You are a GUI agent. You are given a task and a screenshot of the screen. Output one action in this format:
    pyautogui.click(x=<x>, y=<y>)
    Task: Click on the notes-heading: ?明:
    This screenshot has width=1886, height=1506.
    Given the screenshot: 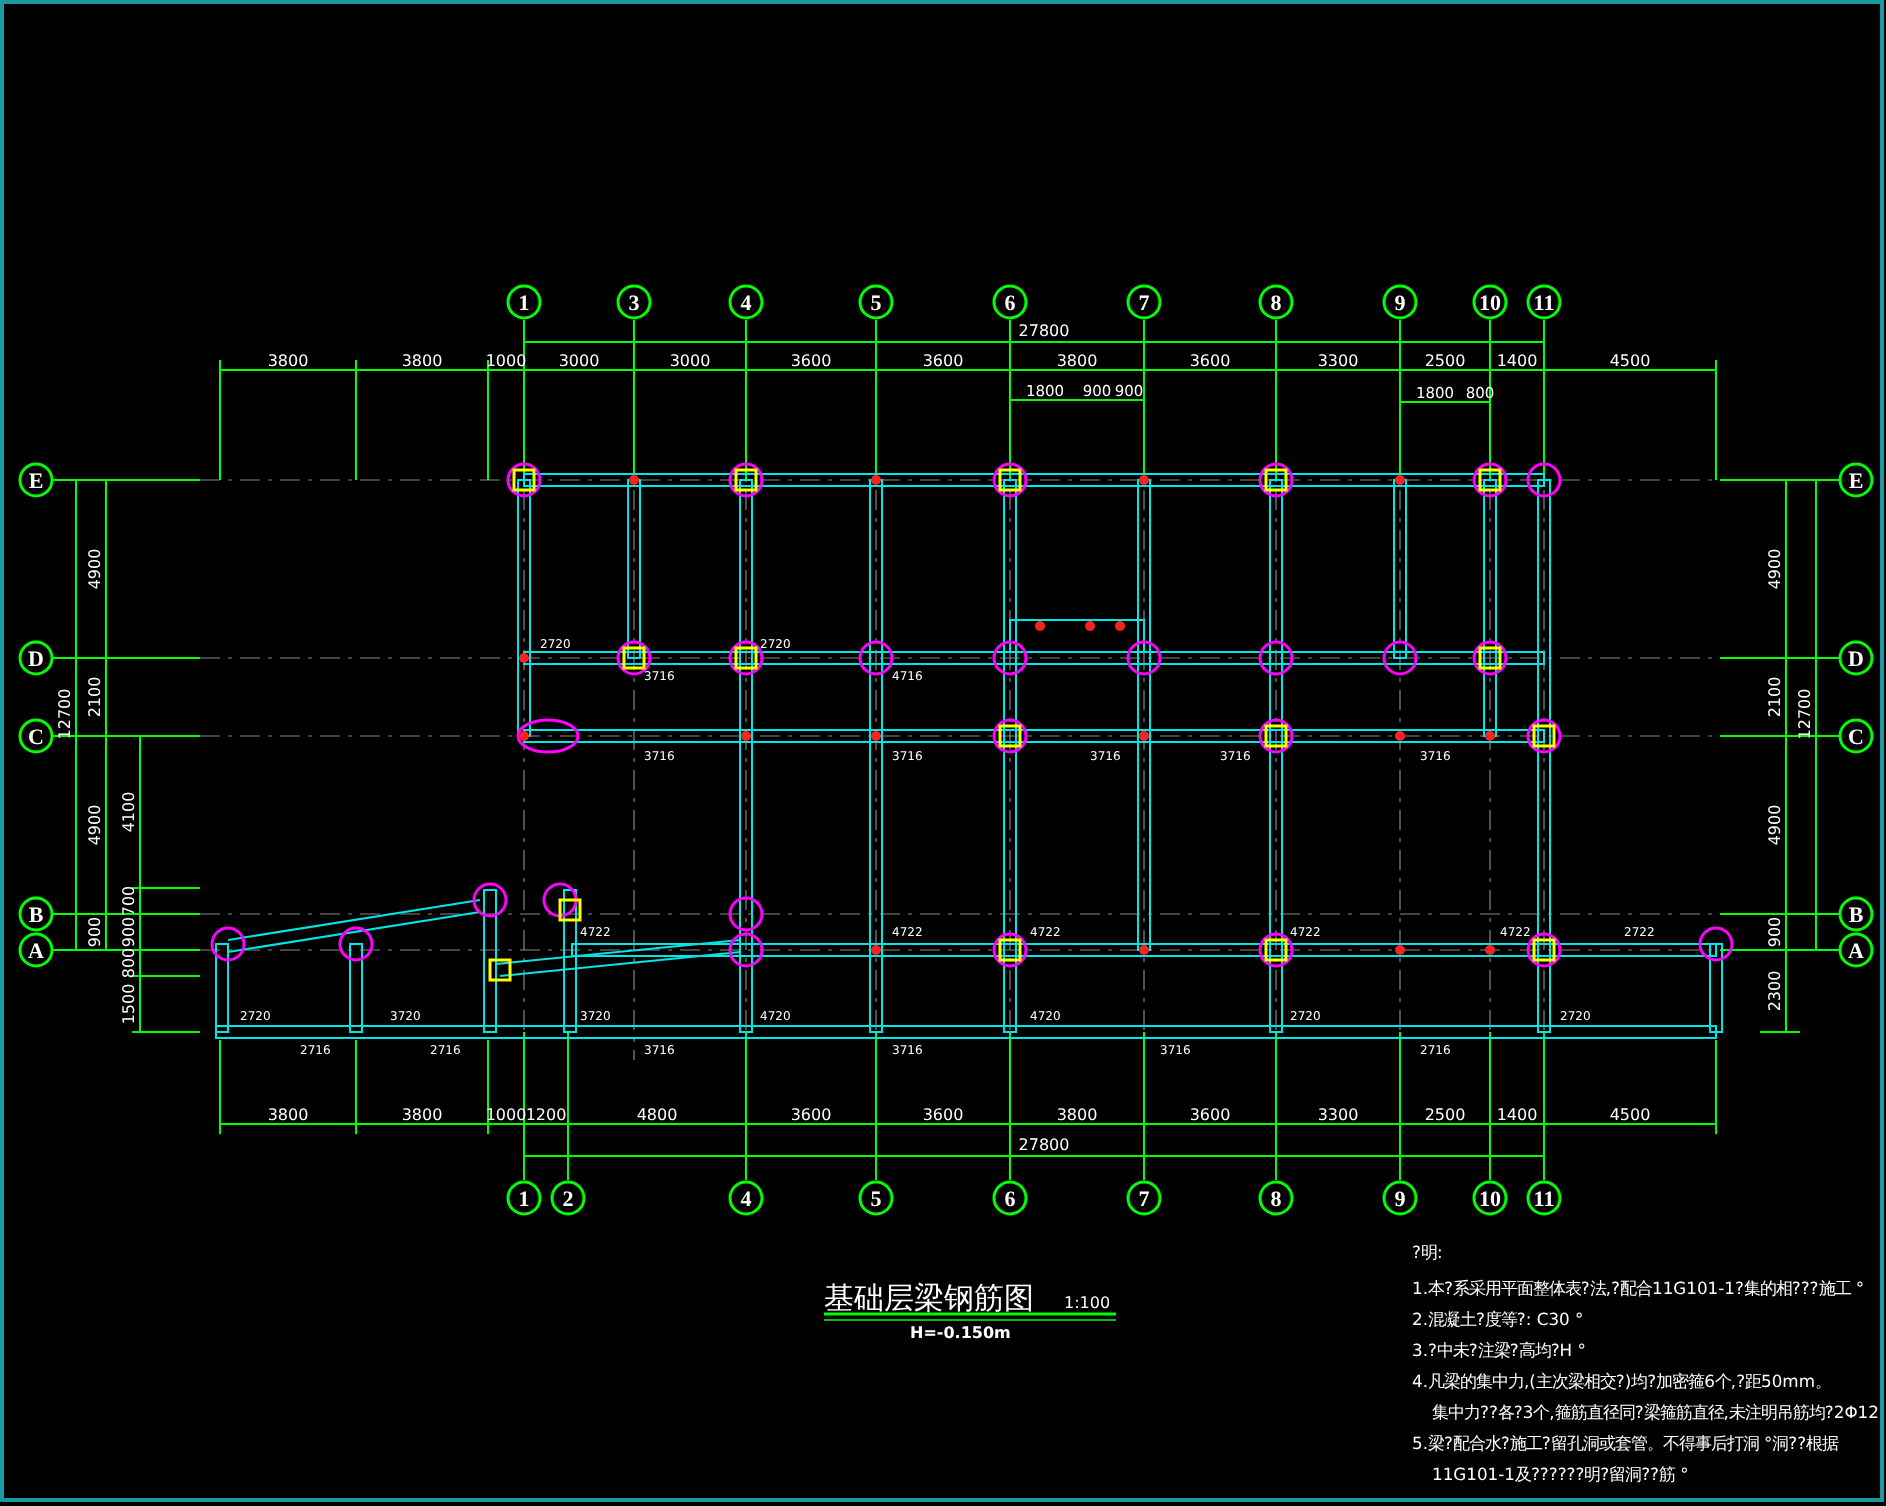 What is the action you would take?
    pyautogui.click(x=1427, y=1252)
    